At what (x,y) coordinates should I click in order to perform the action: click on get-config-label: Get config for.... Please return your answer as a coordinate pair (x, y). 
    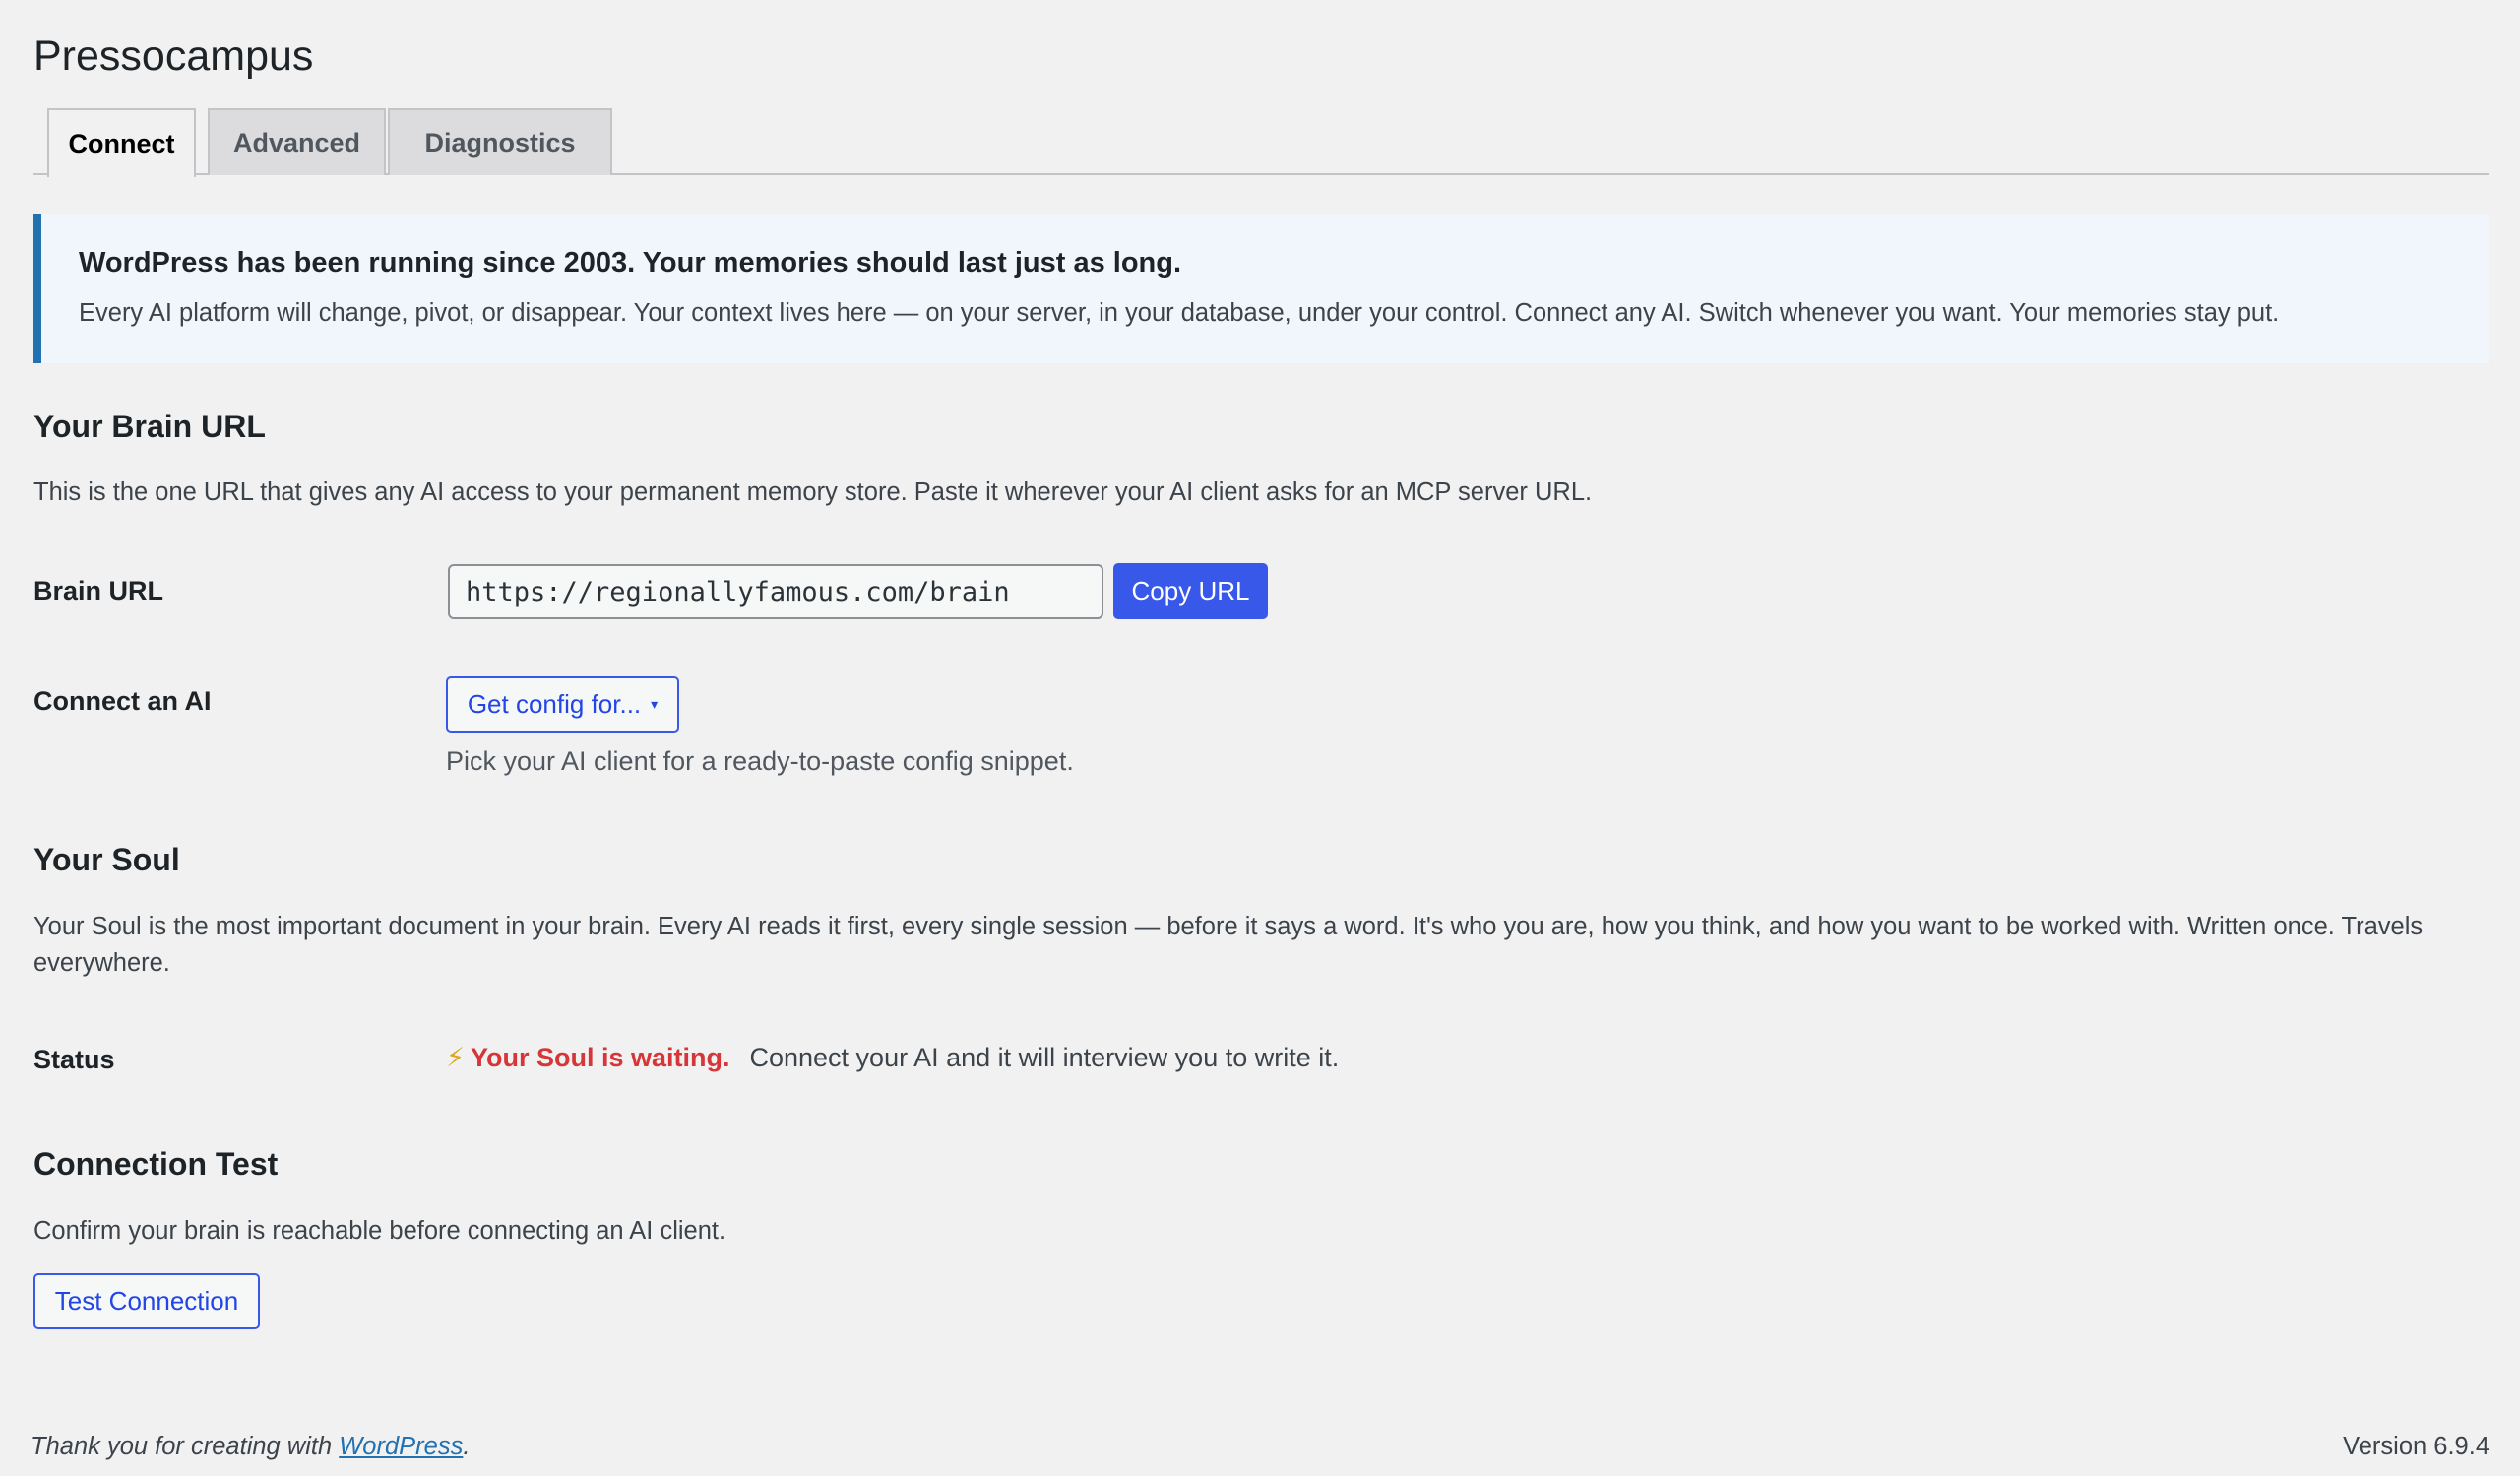
    Looking at the image, I should click on (554, 704).